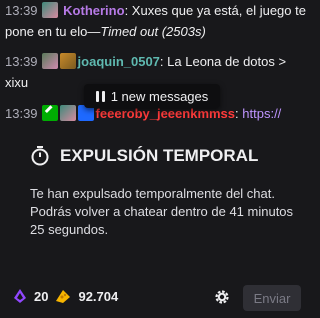 The image size is (320, 318). What do you see at coordinates (222, 297) in the screenshot?
I see `gear-icon` at bounding box center [222, 297].